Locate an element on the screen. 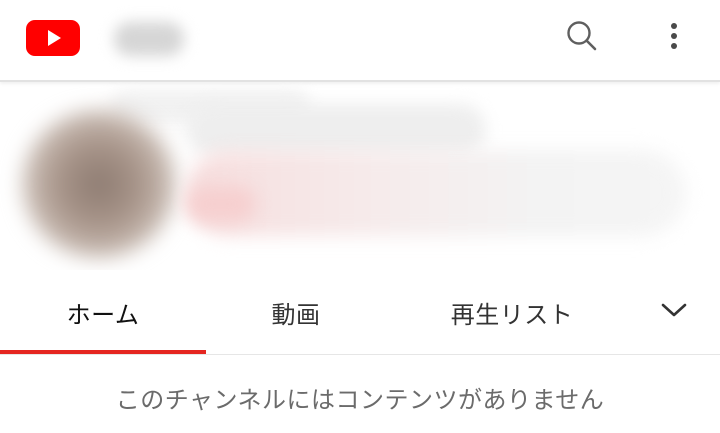 The width and height of the screenshot is (720, 433). empty-state-message: このチャンネルにはコンテンツがありません is located at coordinates (360, 400).